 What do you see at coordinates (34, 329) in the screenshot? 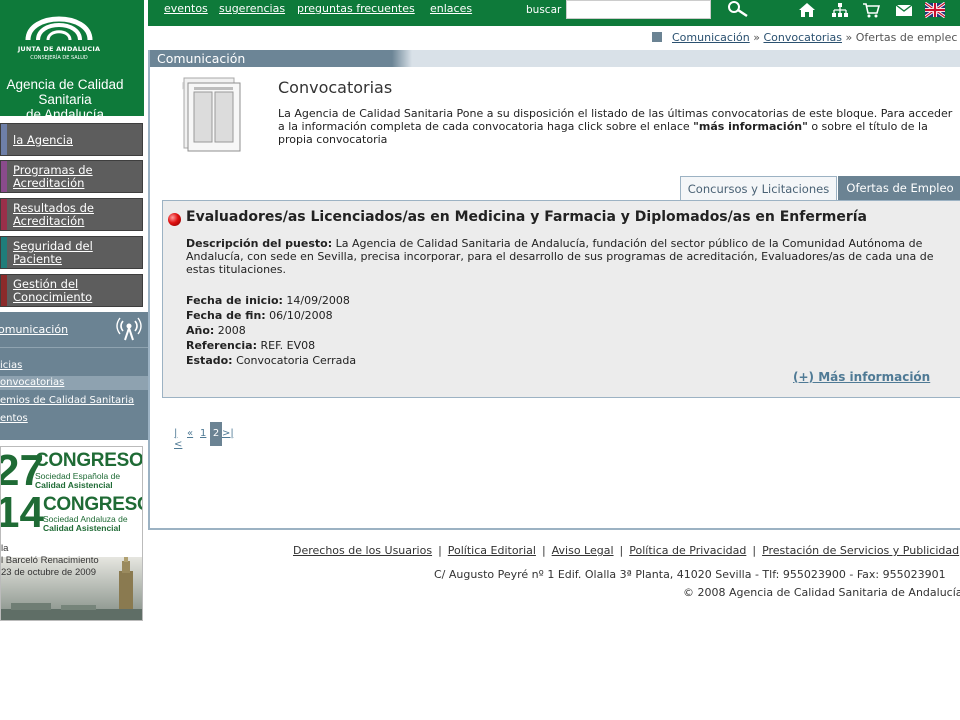
I see `comunicacion-title: omunicación` at bounding box center [34, 329].